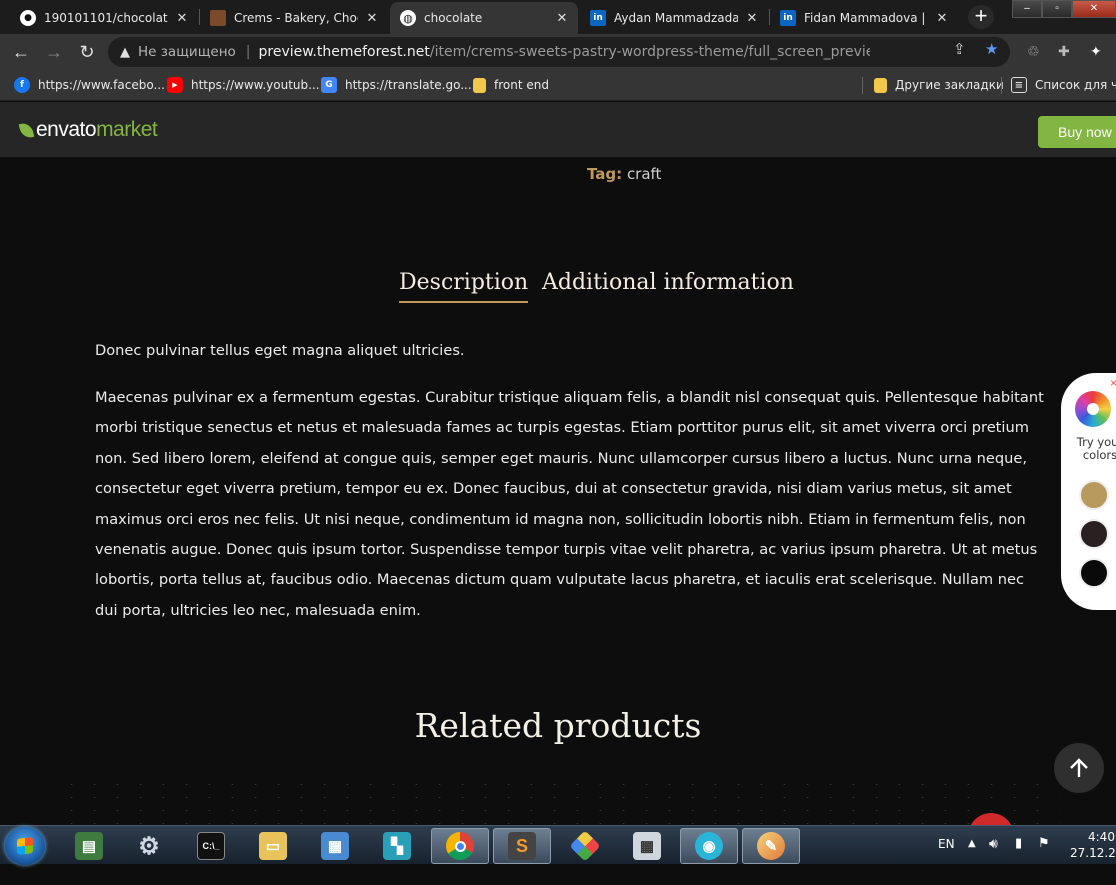  Describe the element at coordinates (1027, 9) in the screenshot. I see `minimize-button: –` at that location.